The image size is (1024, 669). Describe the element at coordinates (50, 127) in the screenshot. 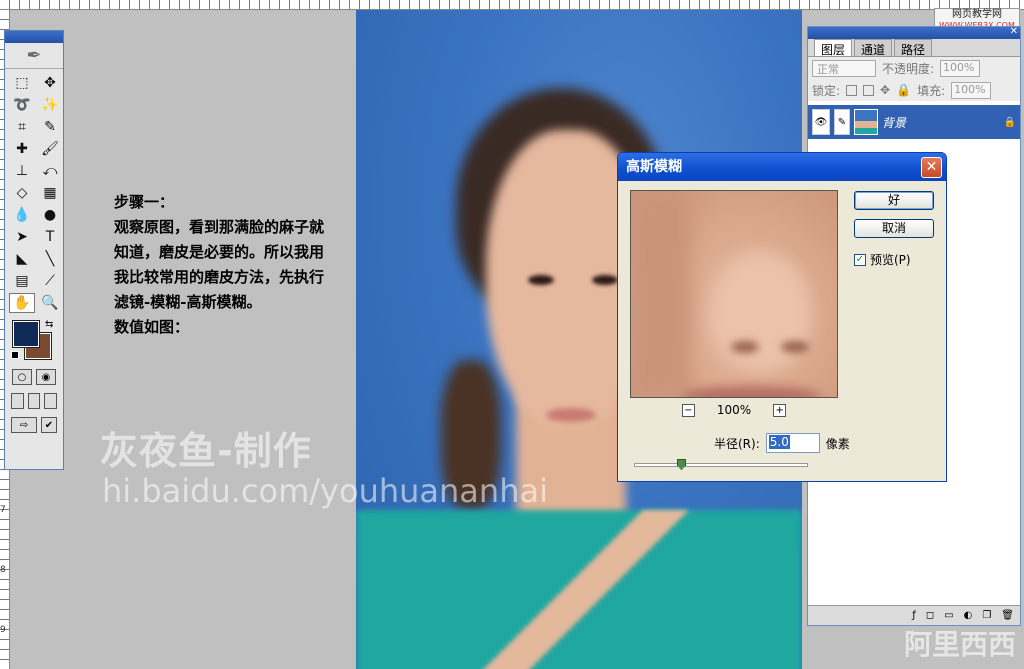

I see `slice-tool-icon: ✎` at that location.